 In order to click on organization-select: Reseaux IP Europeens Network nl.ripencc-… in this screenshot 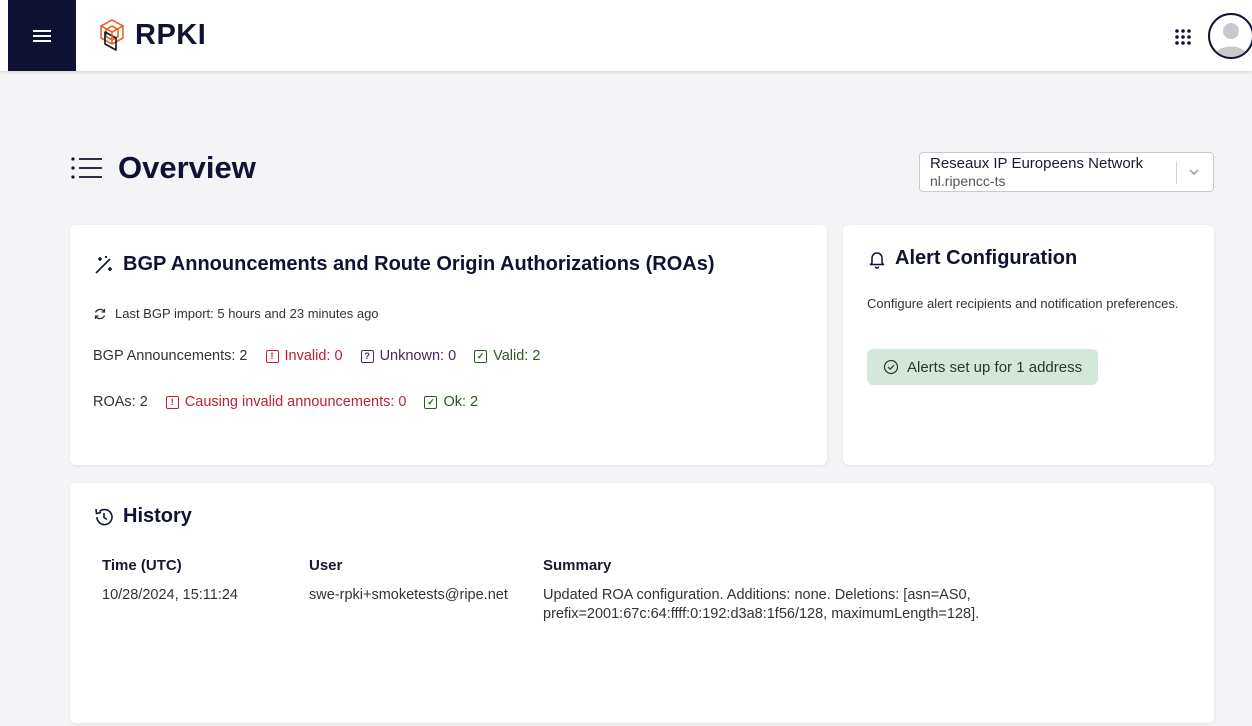, I will do `click(1066, 172)`.